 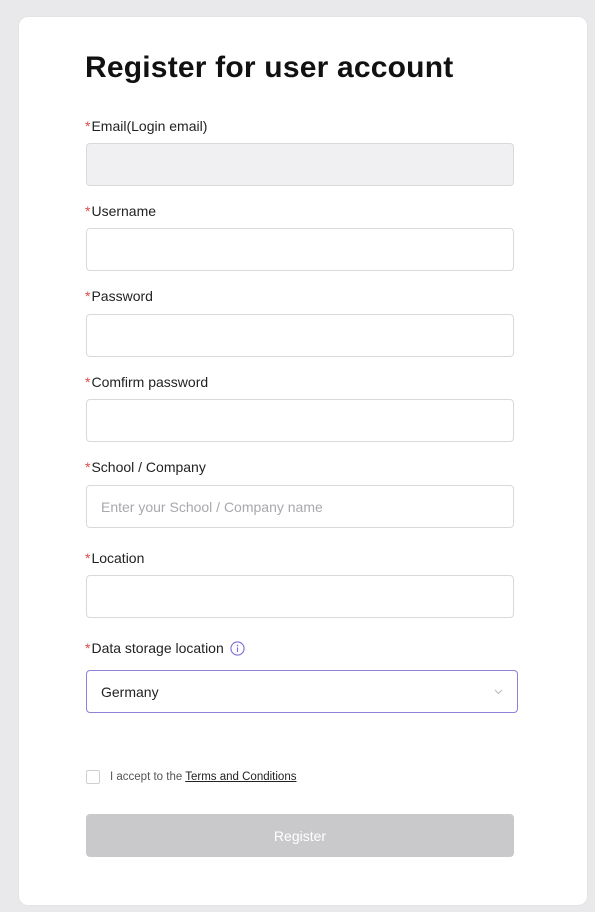 I want to click on confirm-password-label: * Comfirm password, so click(x=146, y=382).